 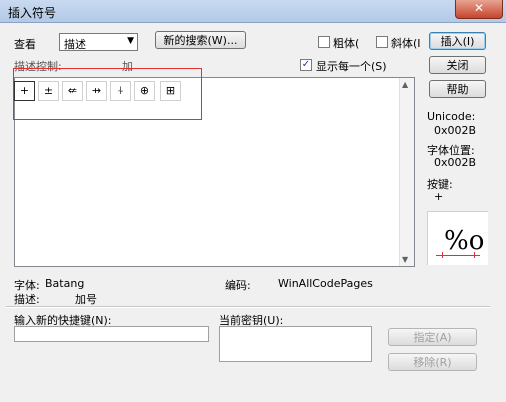 What do you see at coordinates (406, 172) in the screenshot?
I see `vertical-scrollbar: ▲ ▼` at bounding box center [406, 172].